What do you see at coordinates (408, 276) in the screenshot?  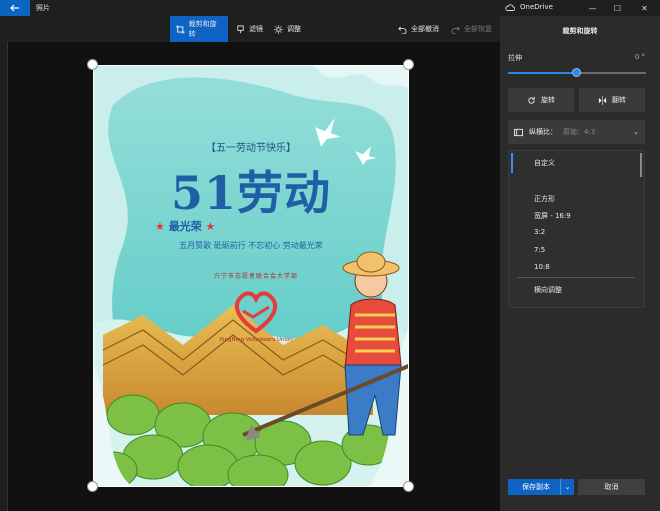 I see `crop-border-right` at bounding box center [408, 276].